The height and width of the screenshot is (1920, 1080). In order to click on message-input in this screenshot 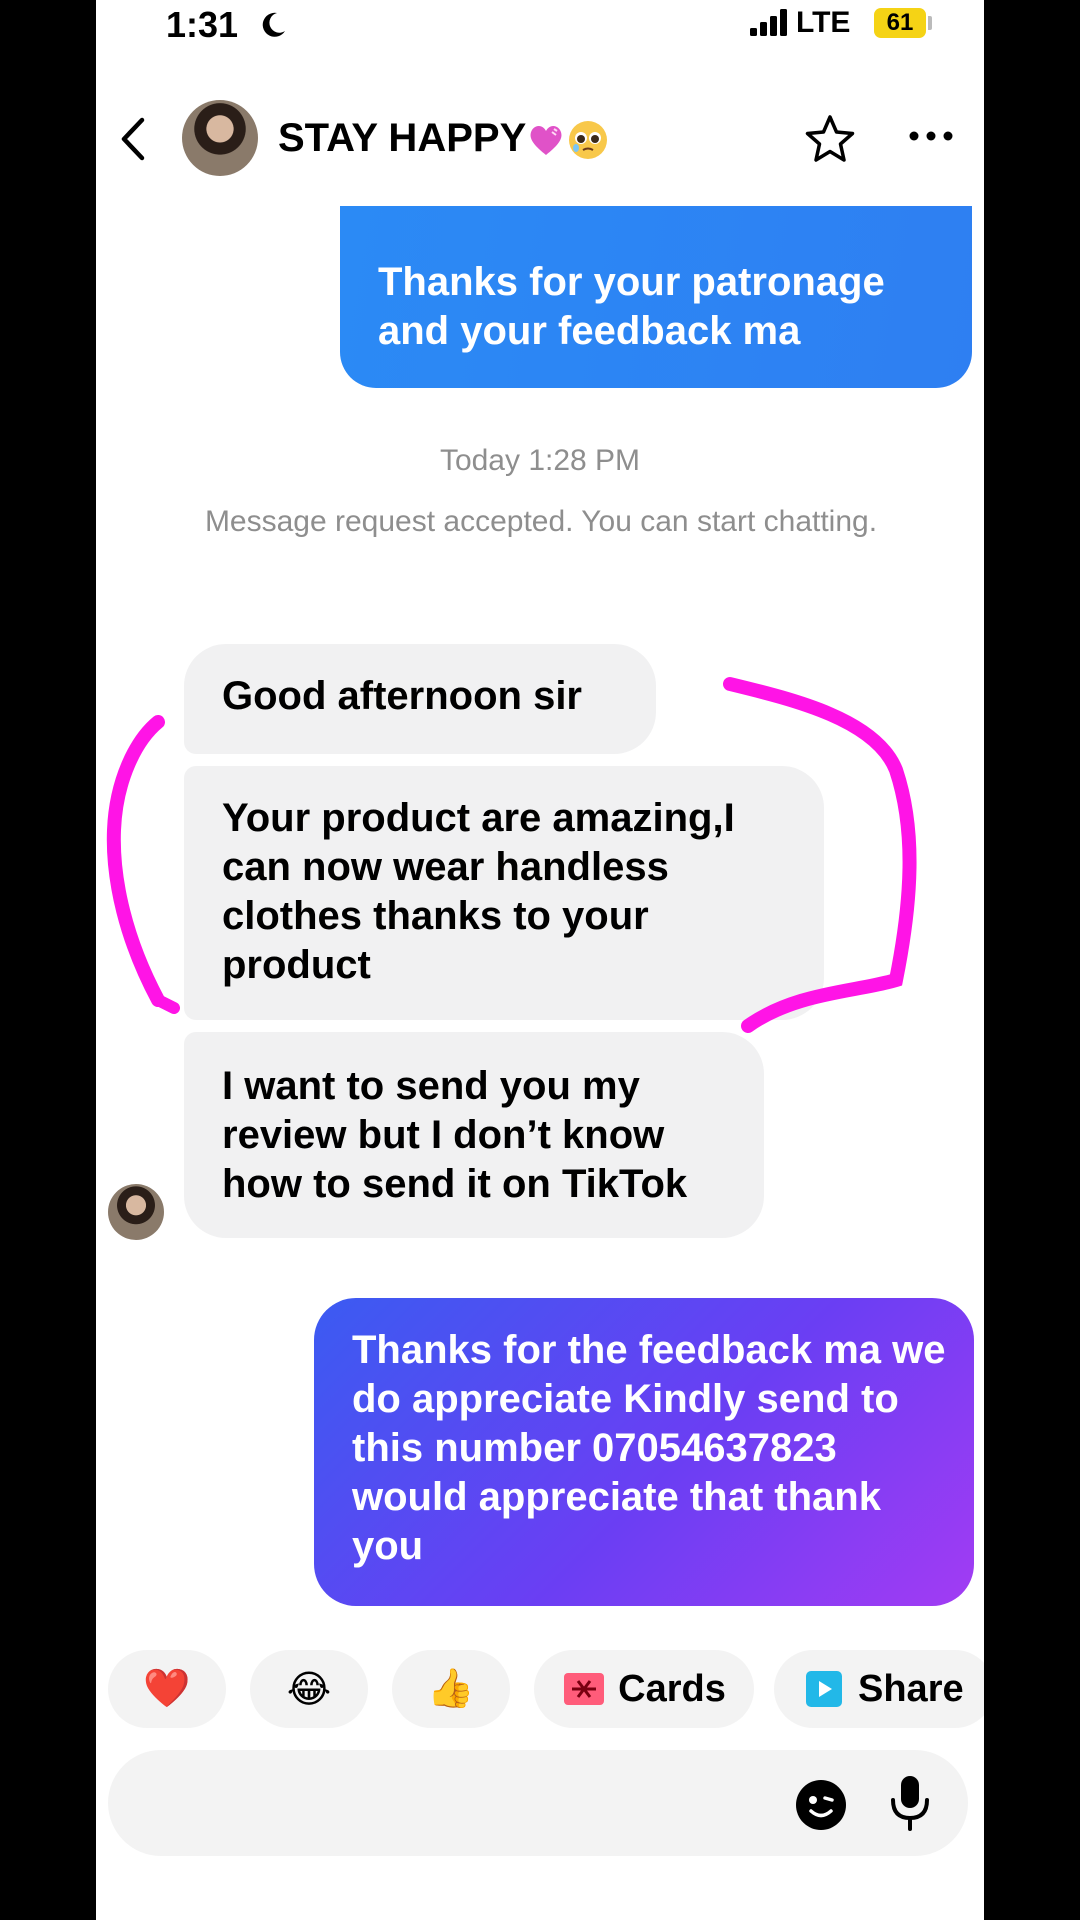, I will do `click(450, 1804)`.